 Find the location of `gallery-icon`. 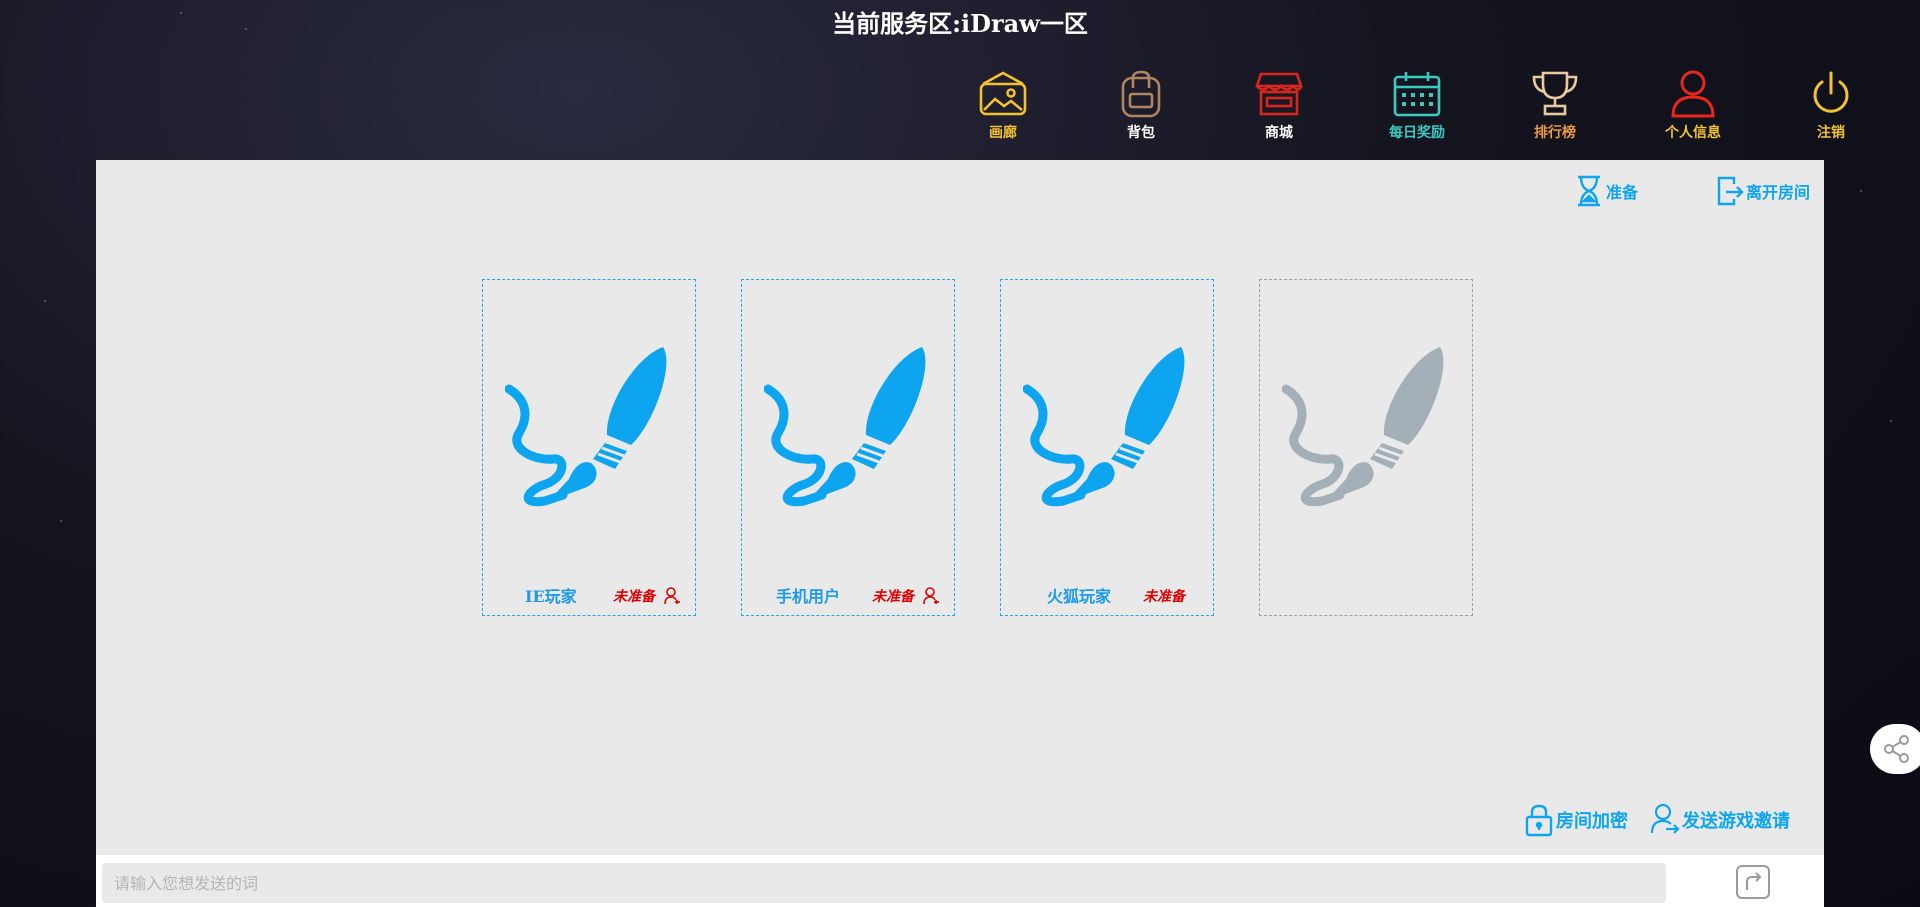

gallery-icon is located at coordinates (1003, 93).